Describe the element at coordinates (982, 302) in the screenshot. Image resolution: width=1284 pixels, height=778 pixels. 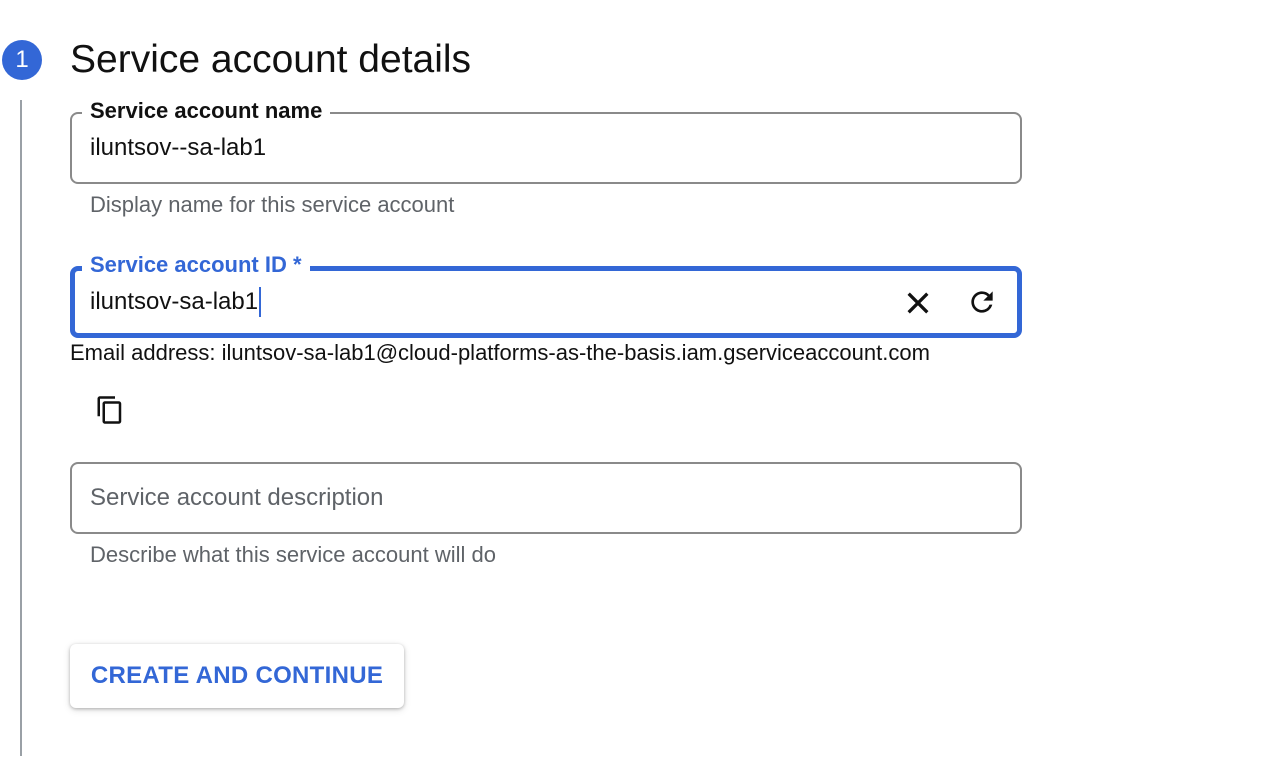
I see `refresh-icon` at that location.